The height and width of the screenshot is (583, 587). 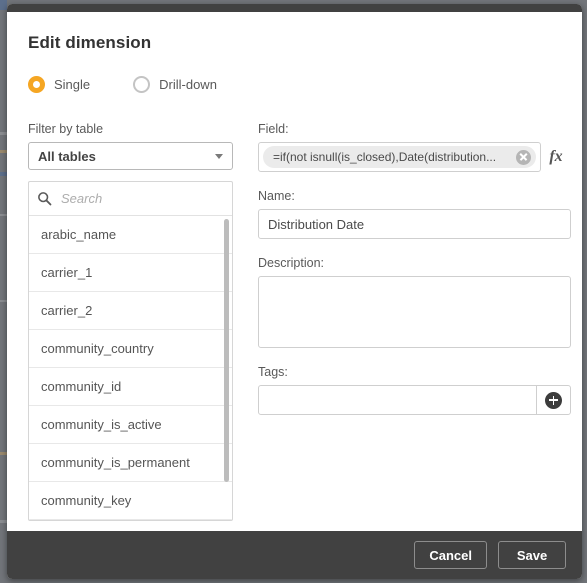 What do you see at coordinates (226, 350) in the screenshot?
I see `field-list-scrollbar` at bounding box center [226, 350].